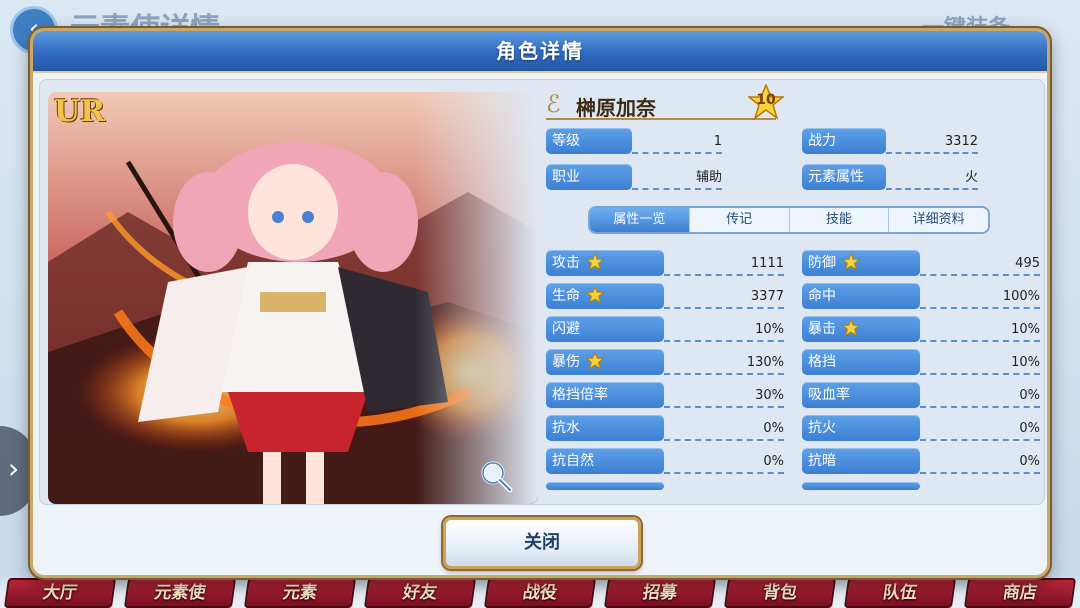  What do you see at coordinates (938, 220) in the screenshot?
I see `tab-details: 详细资料` at bounding box center [938, 220].